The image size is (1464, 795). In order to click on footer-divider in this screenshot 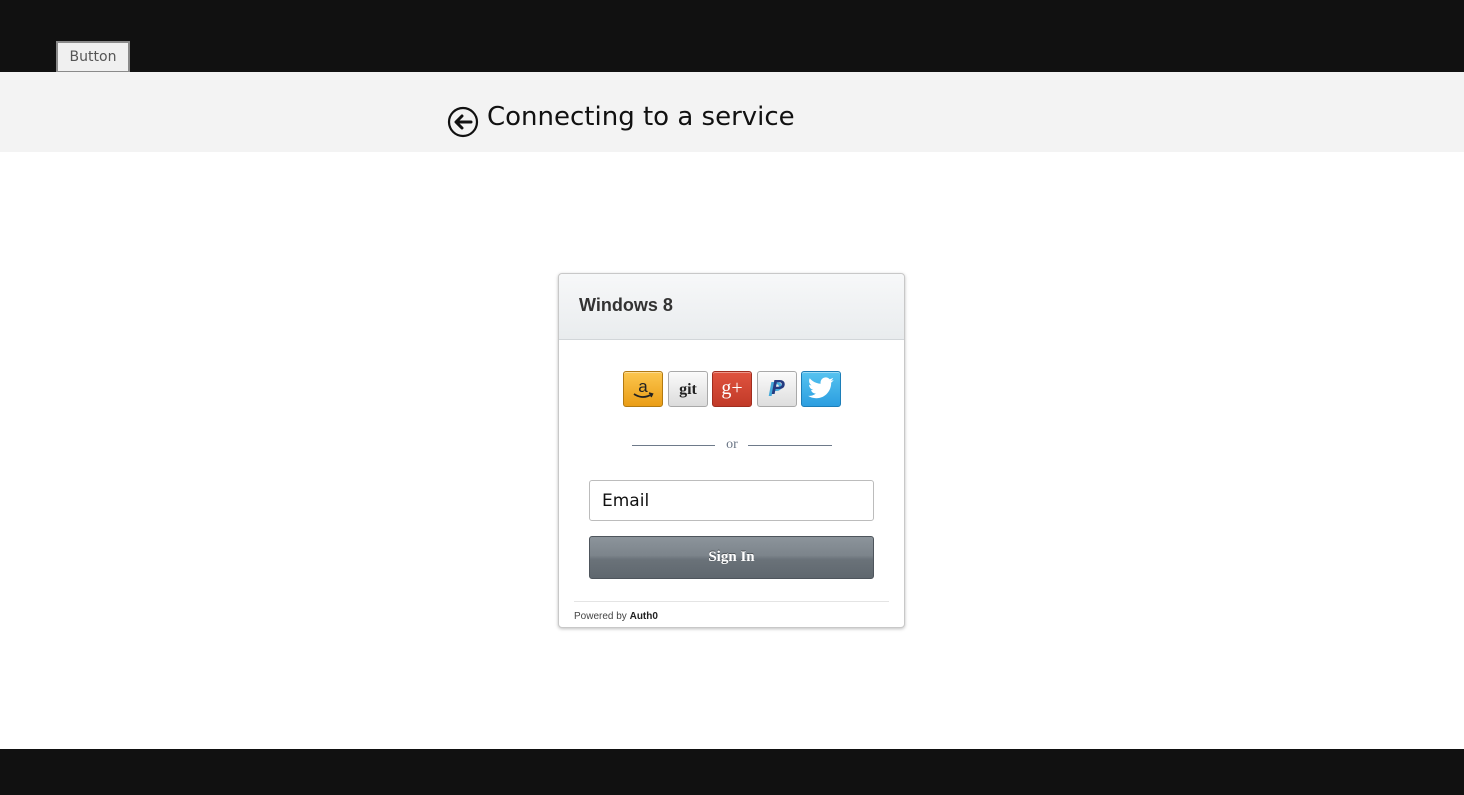, I will do `click(731, 601)`.